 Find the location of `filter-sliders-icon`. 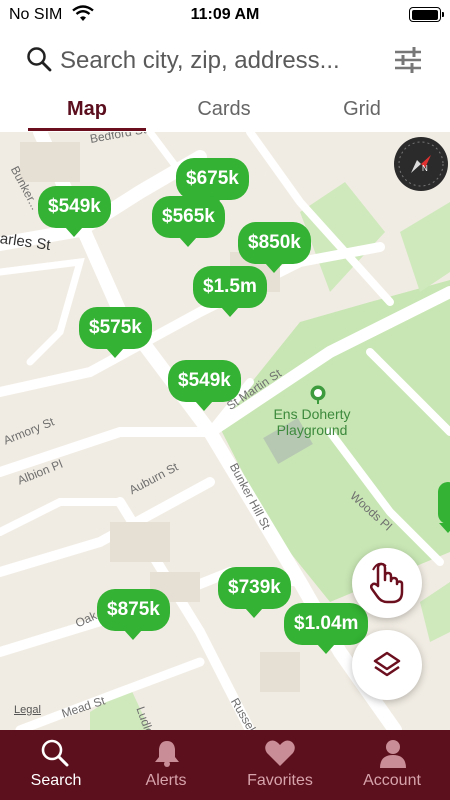

filter-sliders-icon is located at coordinates (408, 60).